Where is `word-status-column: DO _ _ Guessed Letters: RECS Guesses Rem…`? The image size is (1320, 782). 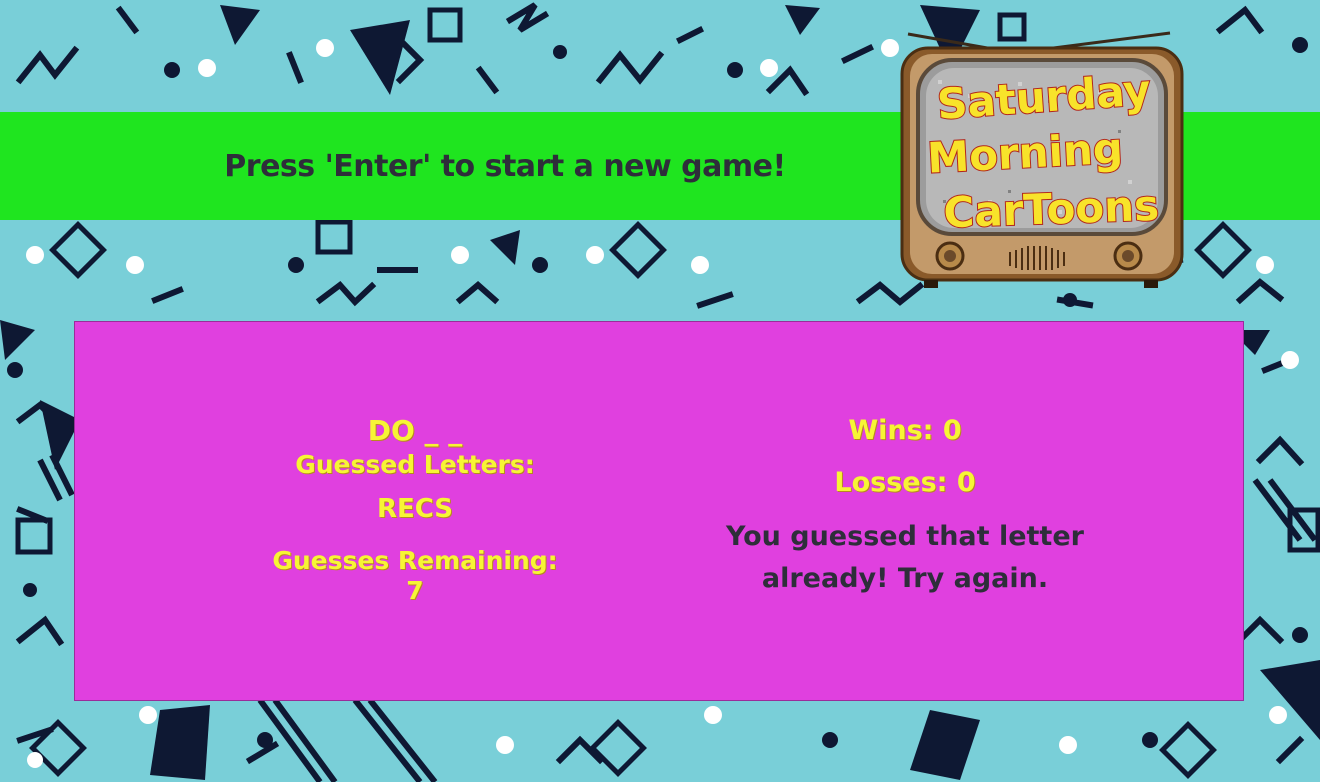
word-status-column: DO _ _ Guessed Letters: RECS Guesses Rem… is located at coordinates (415, 510).